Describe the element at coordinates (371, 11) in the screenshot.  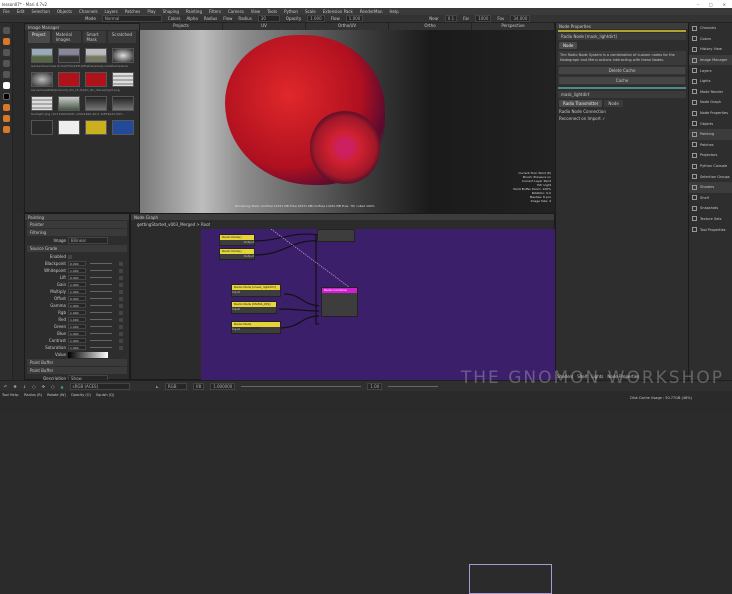
I see `menu-renderman: RenderMan` at that location.